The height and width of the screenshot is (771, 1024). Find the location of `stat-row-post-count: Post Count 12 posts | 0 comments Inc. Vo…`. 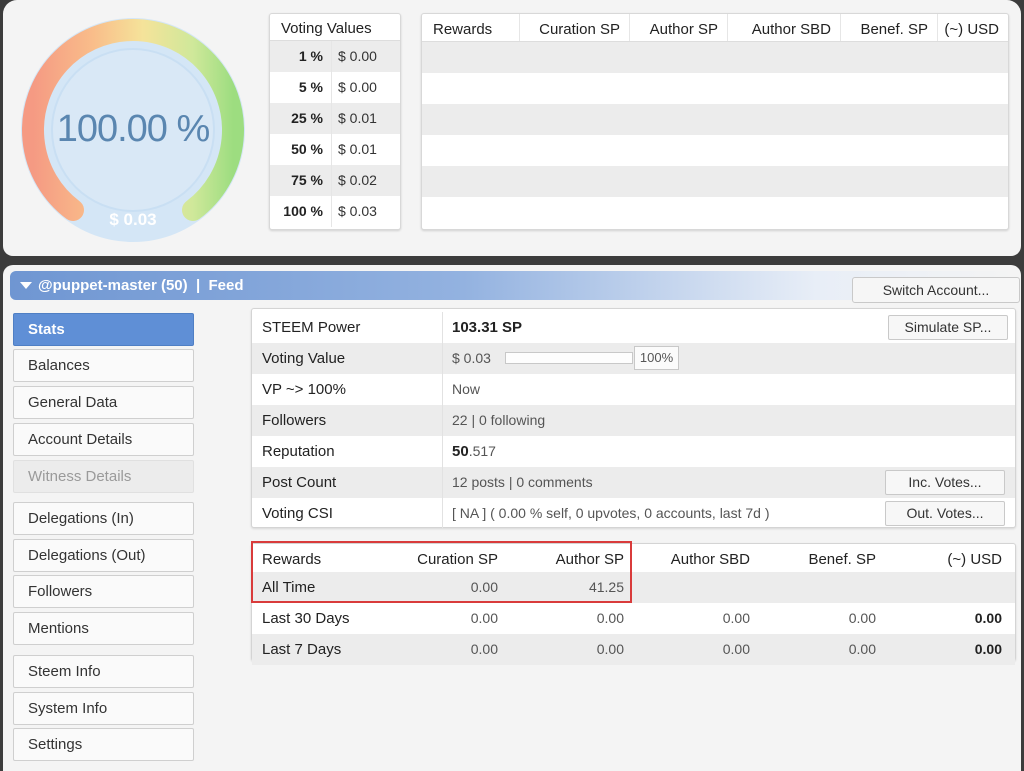

stat-row-post-count: Post Count 12 posts | 0 comments Inc. Vo… is located at coordinates (633, 482).